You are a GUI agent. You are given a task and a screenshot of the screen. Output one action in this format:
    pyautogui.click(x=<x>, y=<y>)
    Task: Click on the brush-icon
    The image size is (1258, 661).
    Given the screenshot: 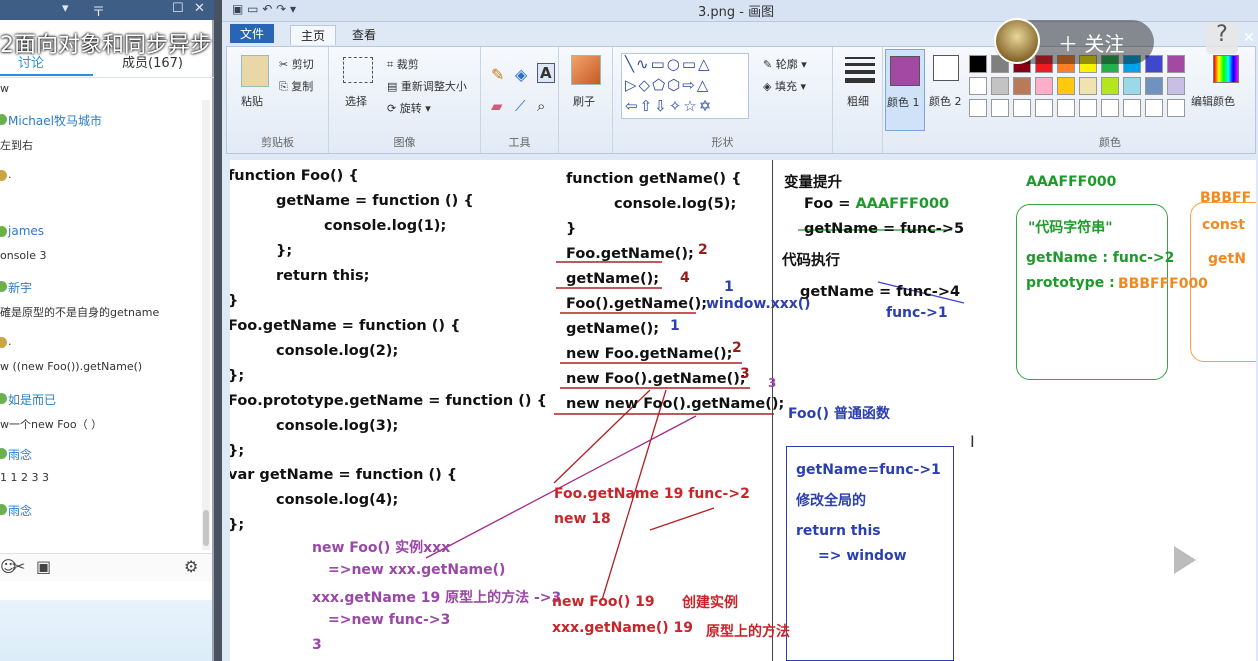 What is the action you would take?
    pyautogui.click(x=586, y=70)
    